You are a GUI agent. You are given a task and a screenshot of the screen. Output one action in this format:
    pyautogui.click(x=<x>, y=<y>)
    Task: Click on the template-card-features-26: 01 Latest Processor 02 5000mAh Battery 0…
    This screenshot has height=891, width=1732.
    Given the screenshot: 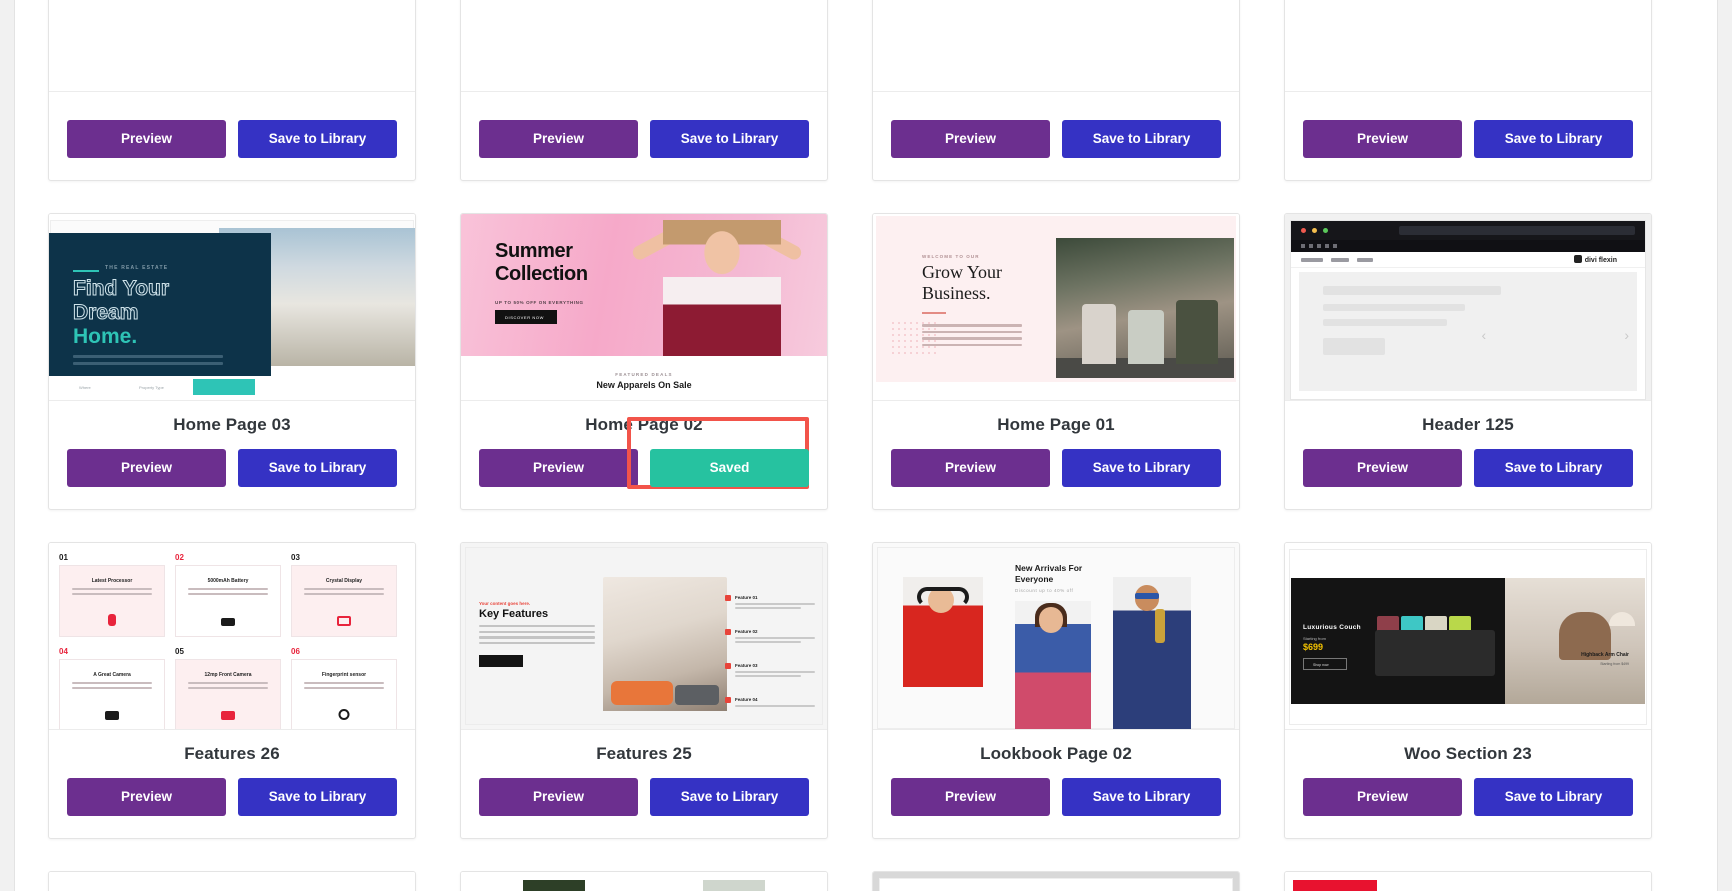 What is the action you would take?
    pyautogui.click(x=232, y=690)
    